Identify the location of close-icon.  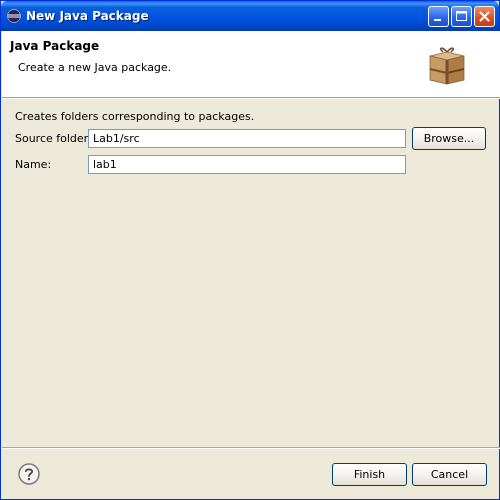
(484, 16).